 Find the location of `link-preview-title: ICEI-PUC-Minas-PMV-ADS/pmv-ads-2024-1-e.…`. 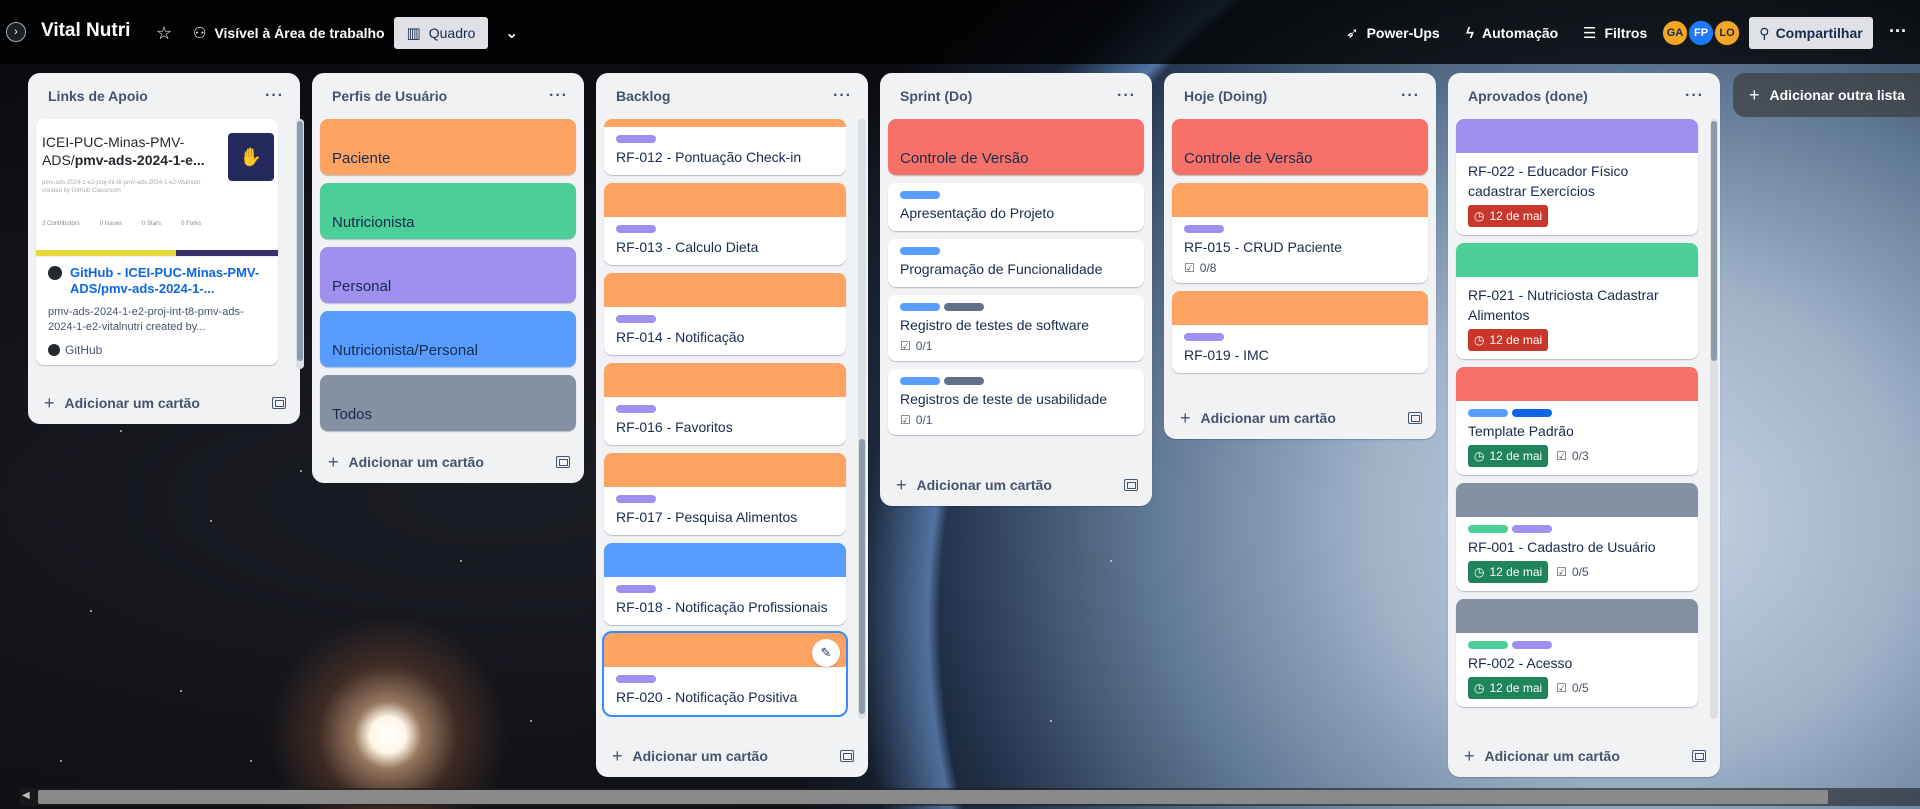

link-preview-title: ICEI-PUC-Minas-PMV-ADS/pmv-ads-2024-1-e.… is located at coordinates (123, 151).